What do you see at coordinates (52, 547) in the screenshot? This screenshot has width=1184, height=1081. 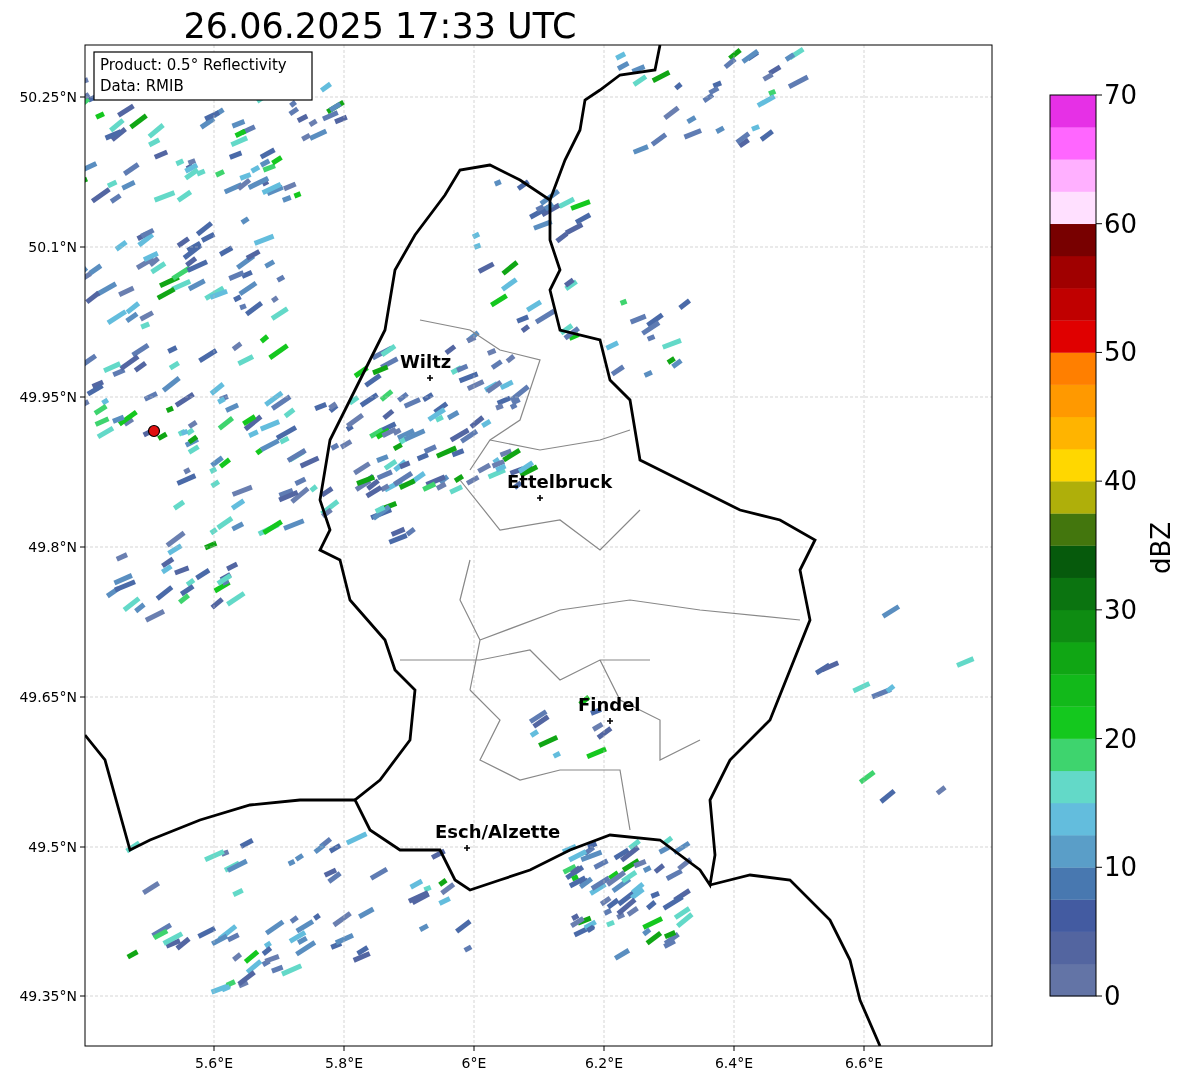 I see `y-tick-label: 49.8°N` at bounding box center [52, 547].